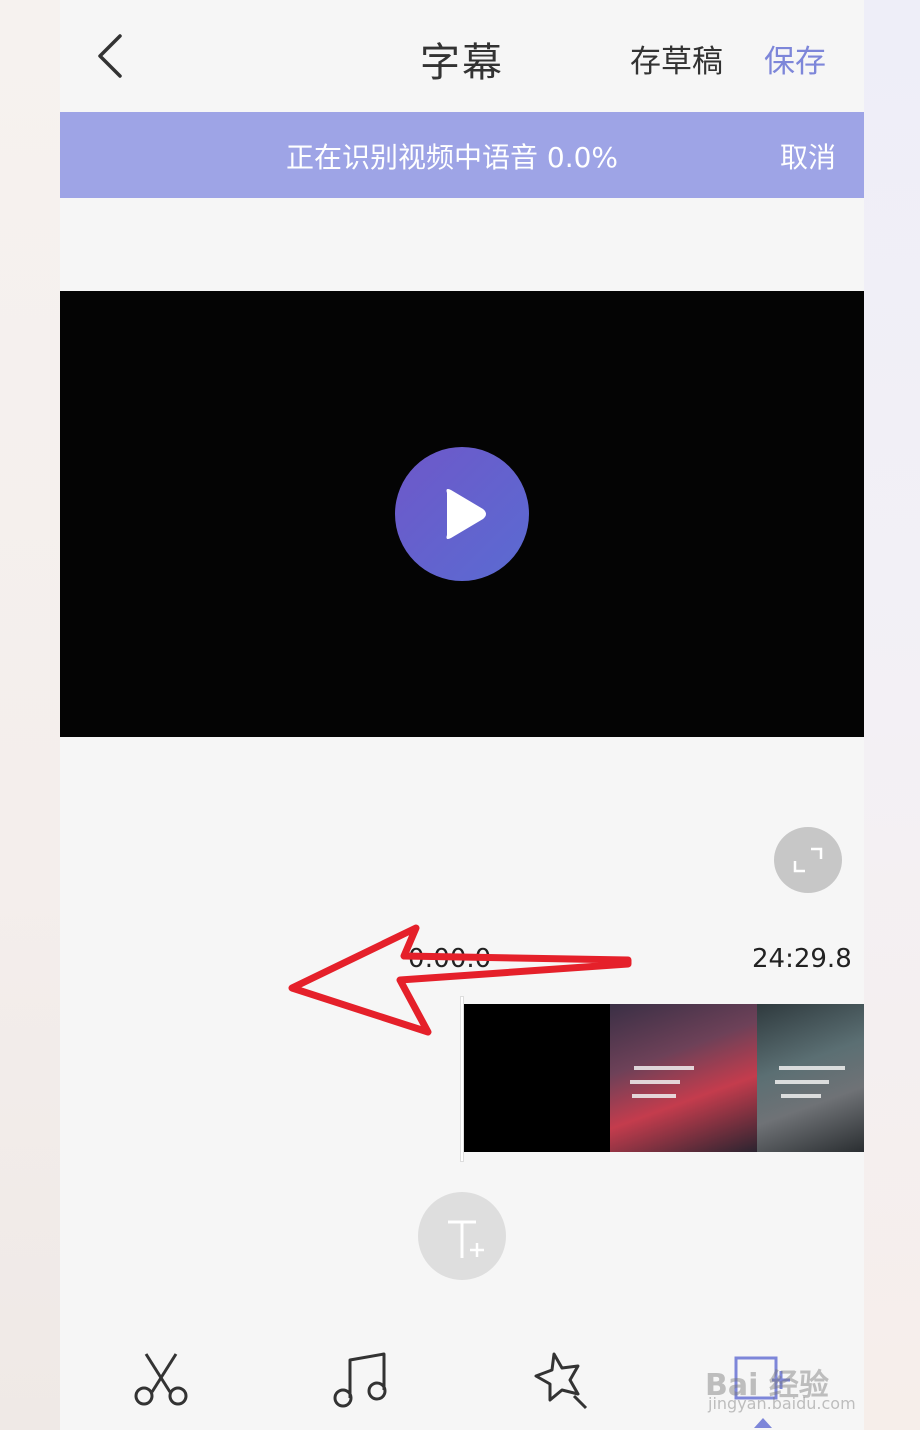 This screenshot has height=1430, width=920. I want to click on tab-trim, so click(161, 1379).